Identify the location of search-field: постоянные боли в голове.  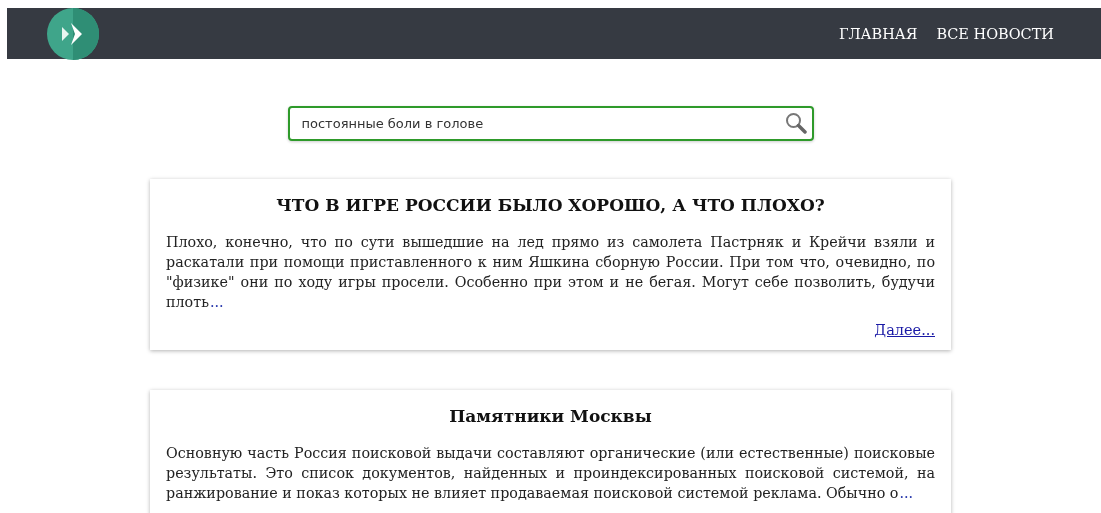
(550, 123).